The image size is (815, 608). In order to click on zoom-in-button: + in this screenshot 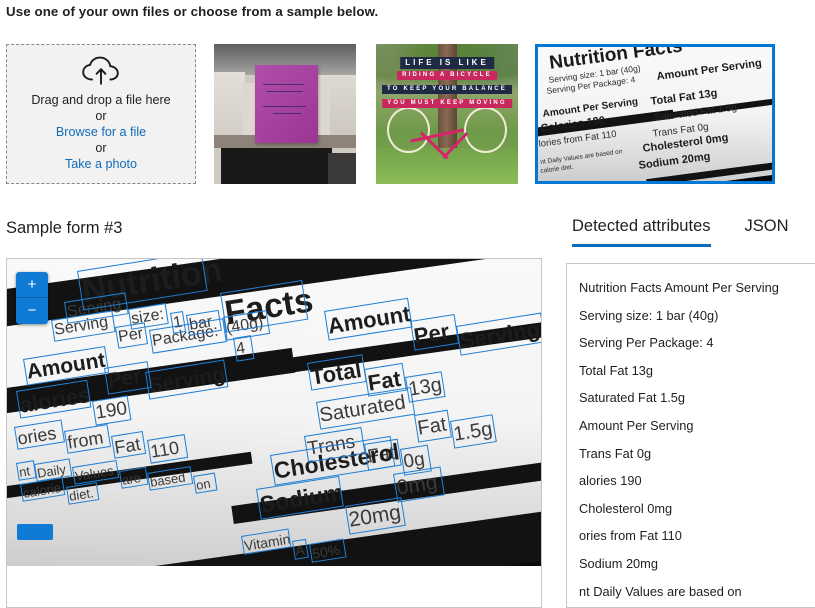, I will do `click(32, 285)`.